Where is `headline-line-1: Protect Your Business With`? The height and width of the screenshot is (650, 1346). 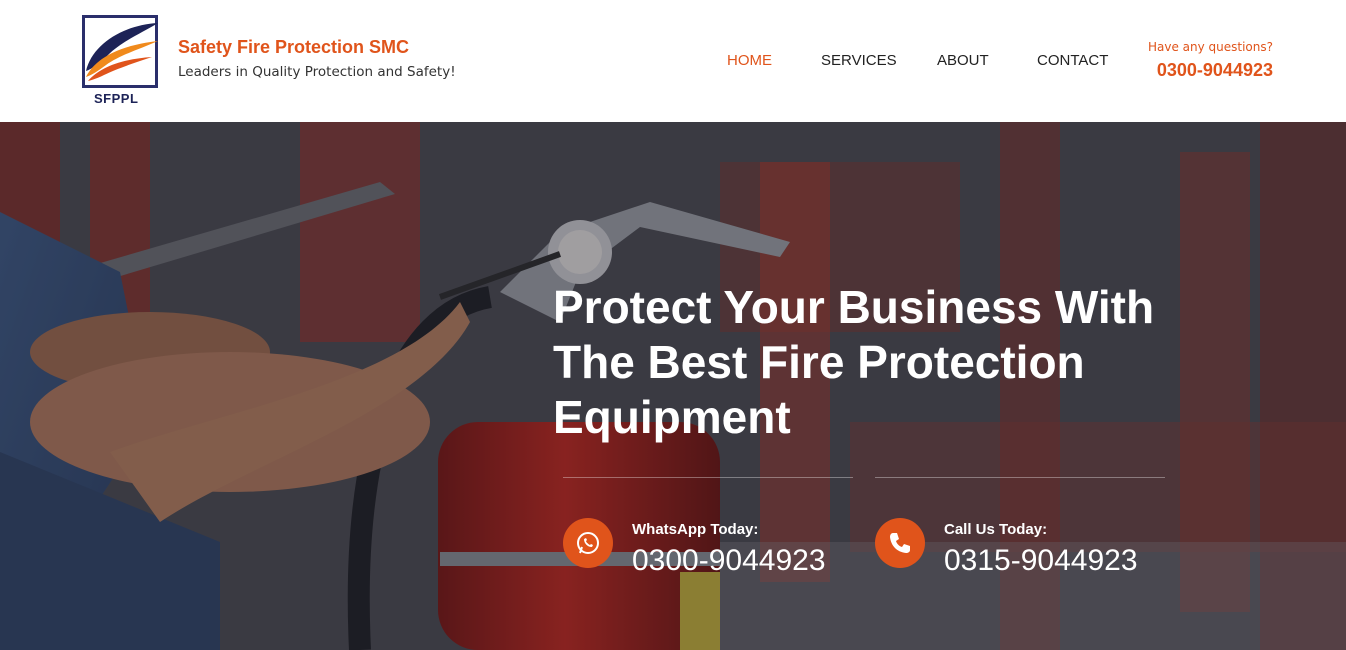 headline-line-1: Protect Your Business With is located at coordinates (854, 307).